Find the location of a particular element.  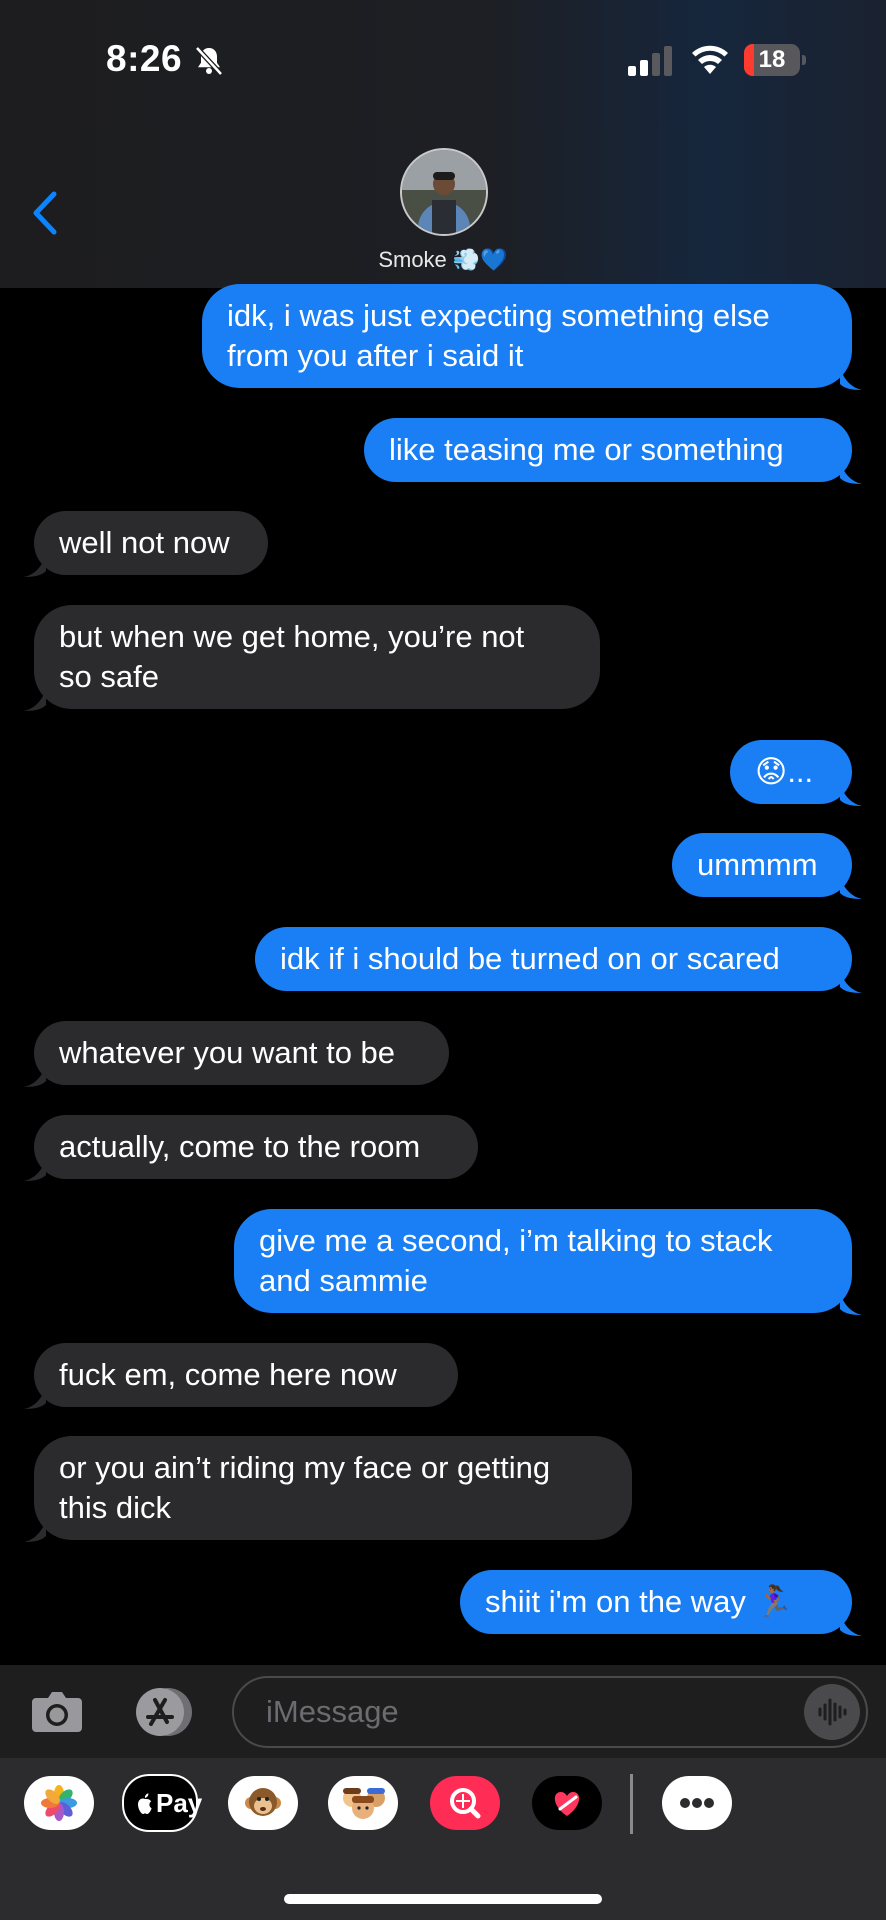

image-search-icon is located at coordinates (465, 1803).